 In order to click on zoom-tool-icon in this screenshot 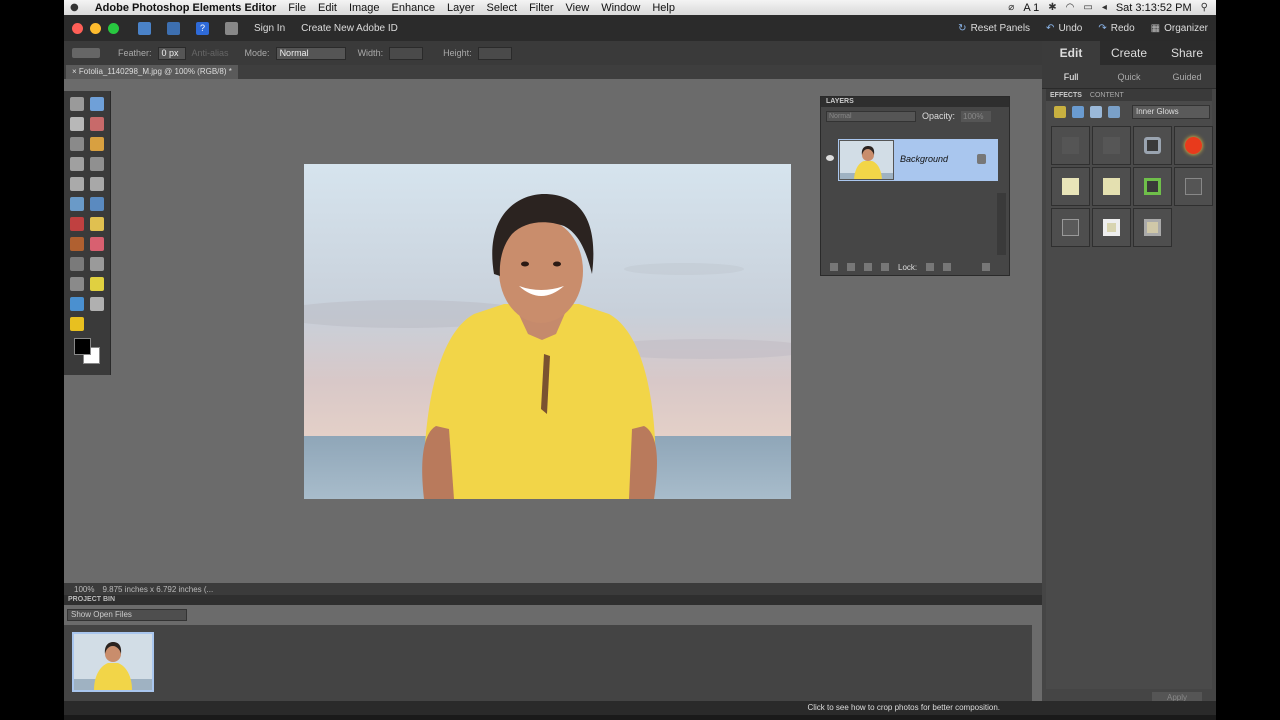, I will do `click(97, 104)`.